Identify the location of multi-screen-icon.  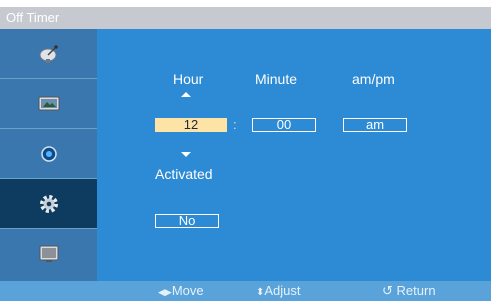
(48, 253).